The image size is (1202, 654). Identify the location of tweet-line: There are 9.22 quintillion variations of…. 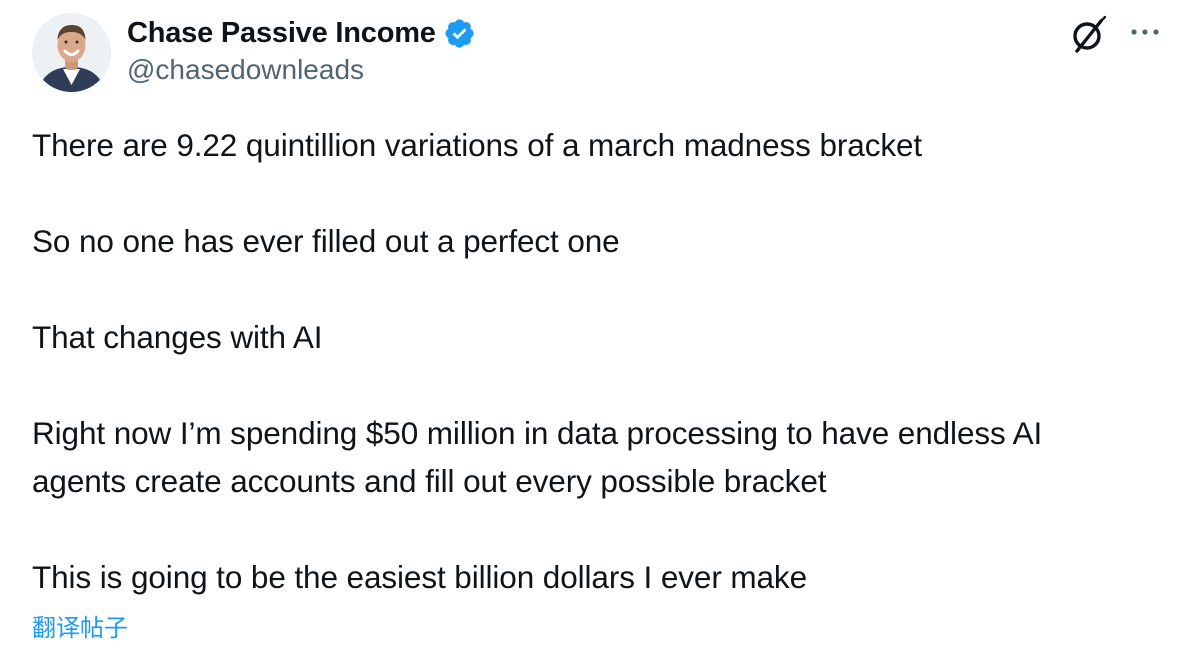
(477, 145).